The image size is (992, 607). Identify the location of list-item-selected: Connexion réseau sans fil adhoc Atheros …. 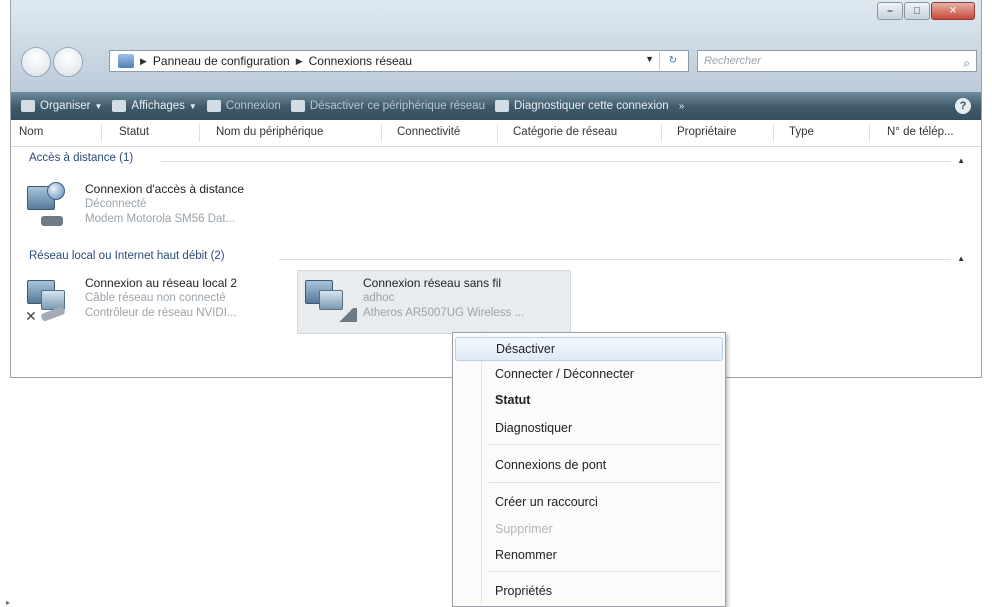
(435, 302).